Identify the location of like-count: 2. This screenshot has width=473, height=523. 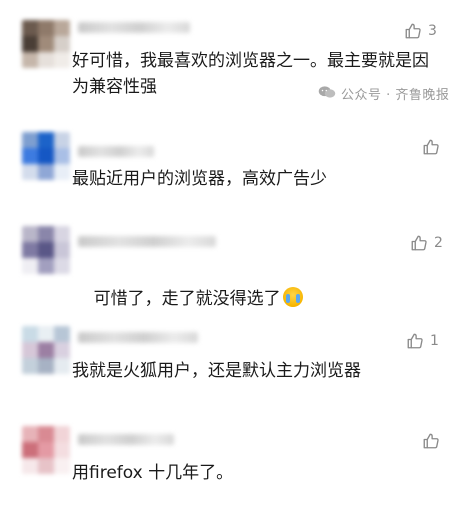
(438, 243).